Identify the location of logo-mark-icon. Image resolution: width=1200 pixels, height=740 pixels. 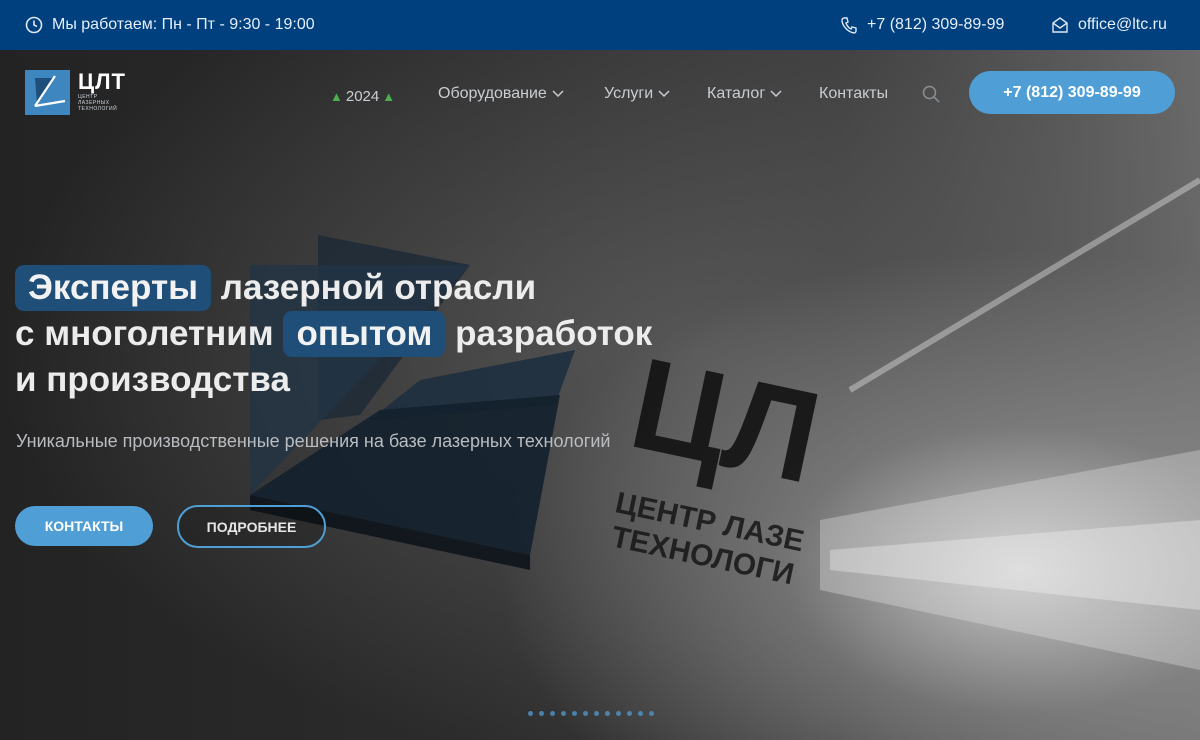
(47, 92).